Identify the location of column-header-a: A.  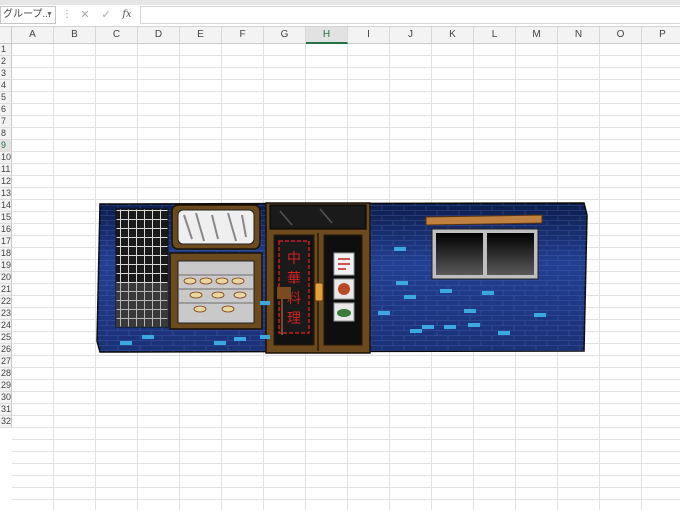
(33, 35).